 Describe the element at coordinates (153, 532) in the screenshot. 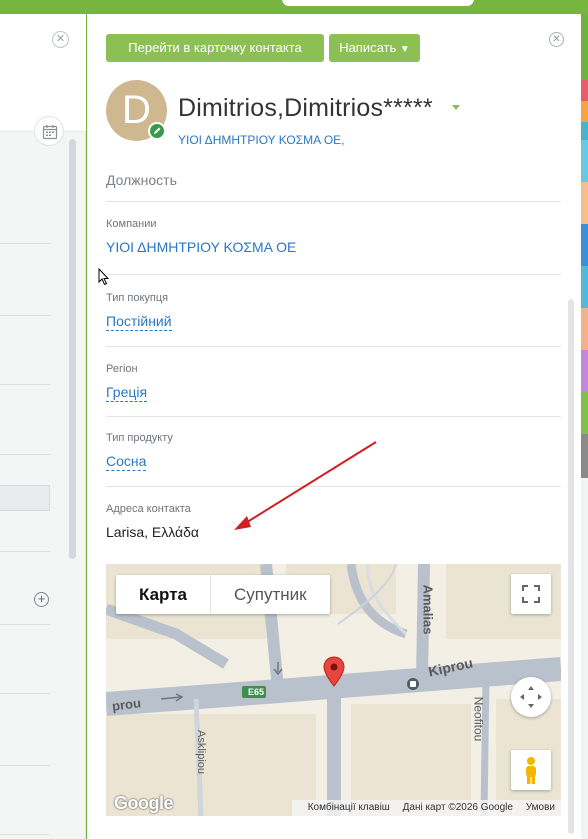

I see `address-value: Larisa, Ελλάδα` at that location.